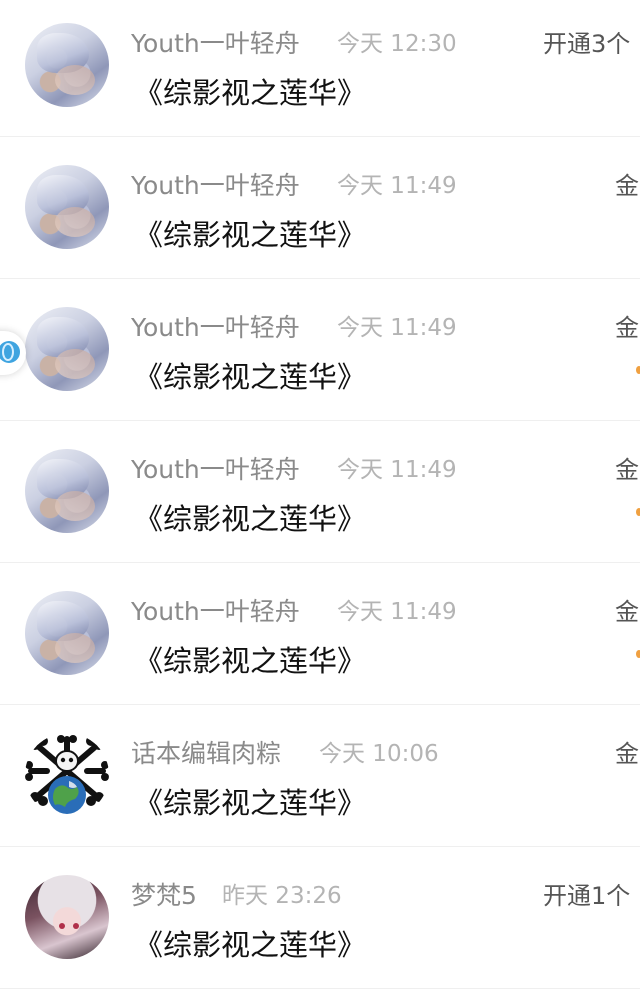 The width and height of the screenshot is (640, 998). Describe the element at coordinates (587, 896) in the screenshot. I see `reward-text: 开通1个` at that location.